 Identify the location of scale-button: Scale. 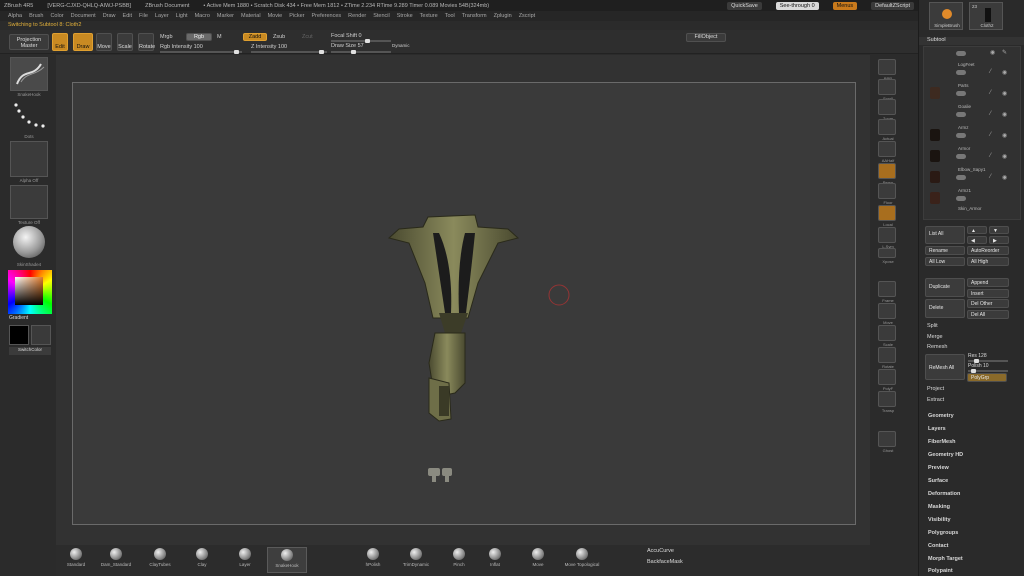
(125, 42).